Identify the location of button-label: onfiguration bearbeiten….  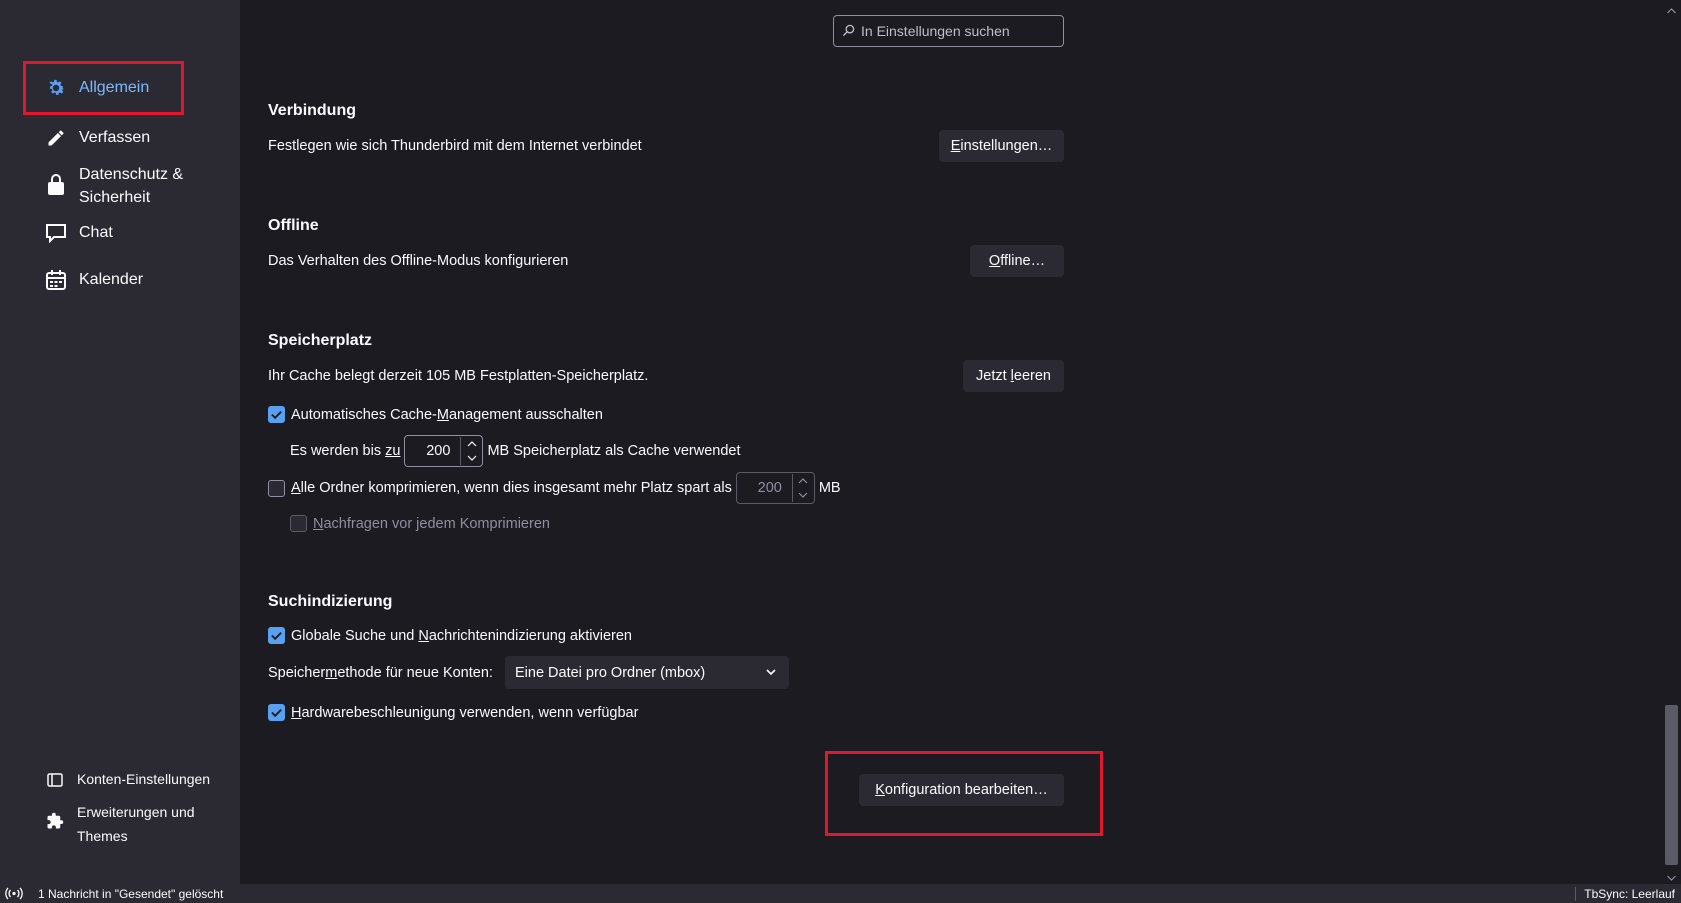
(966, 790).